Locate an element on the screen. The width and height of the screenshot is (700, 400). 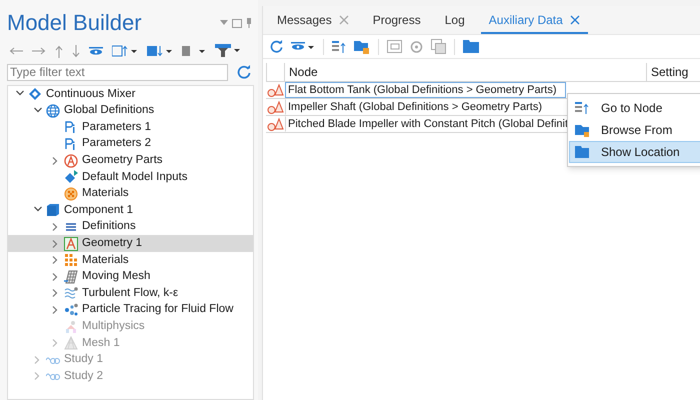
forward-arrow-icon is located at coordinates (39, 51).